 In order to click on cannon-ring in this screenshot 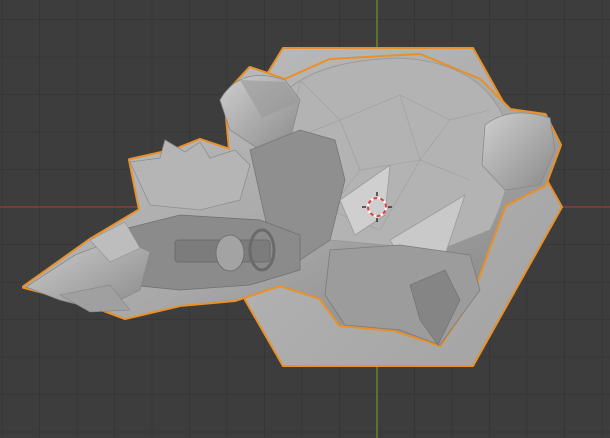, I will do `click(230, 253)`.